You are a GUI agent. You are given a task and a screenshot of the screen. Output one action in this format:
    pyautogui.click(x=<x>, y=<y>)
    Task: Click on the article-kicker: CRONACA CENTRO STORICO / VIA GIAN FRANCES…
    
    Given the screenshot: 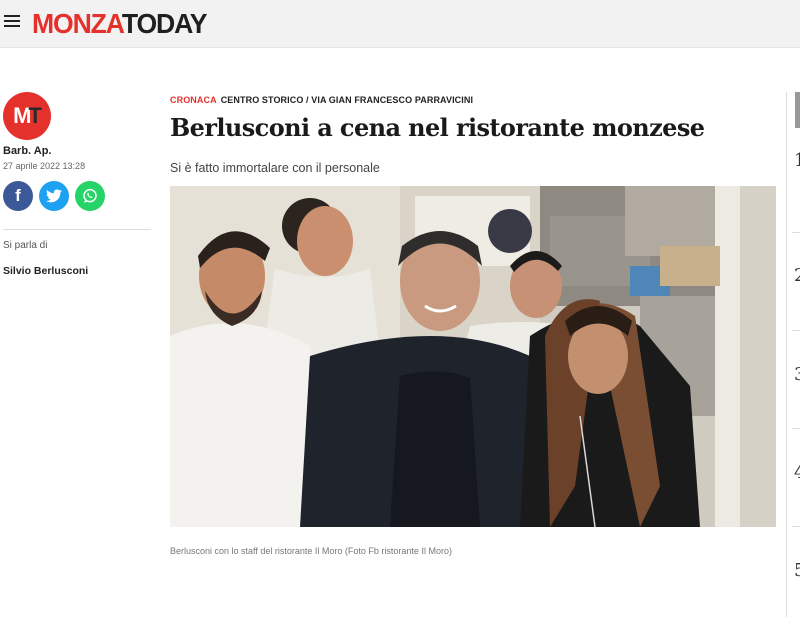 What is the action you would take?
    pyautogui.click(x=321, y=100)
    